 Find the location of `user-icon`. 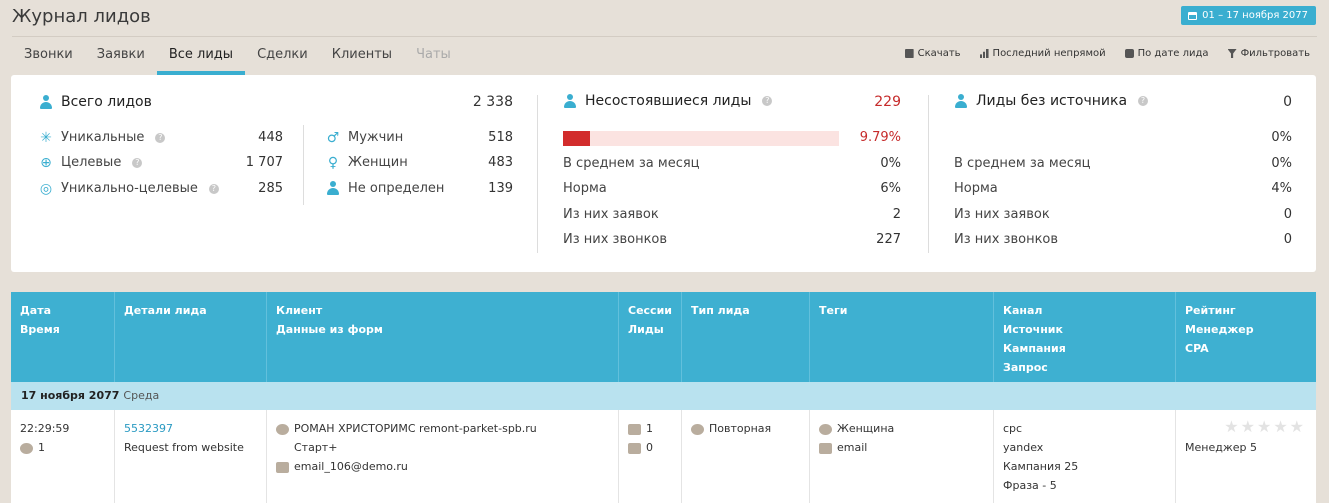

user-icon is located at coordinates (282, 429).